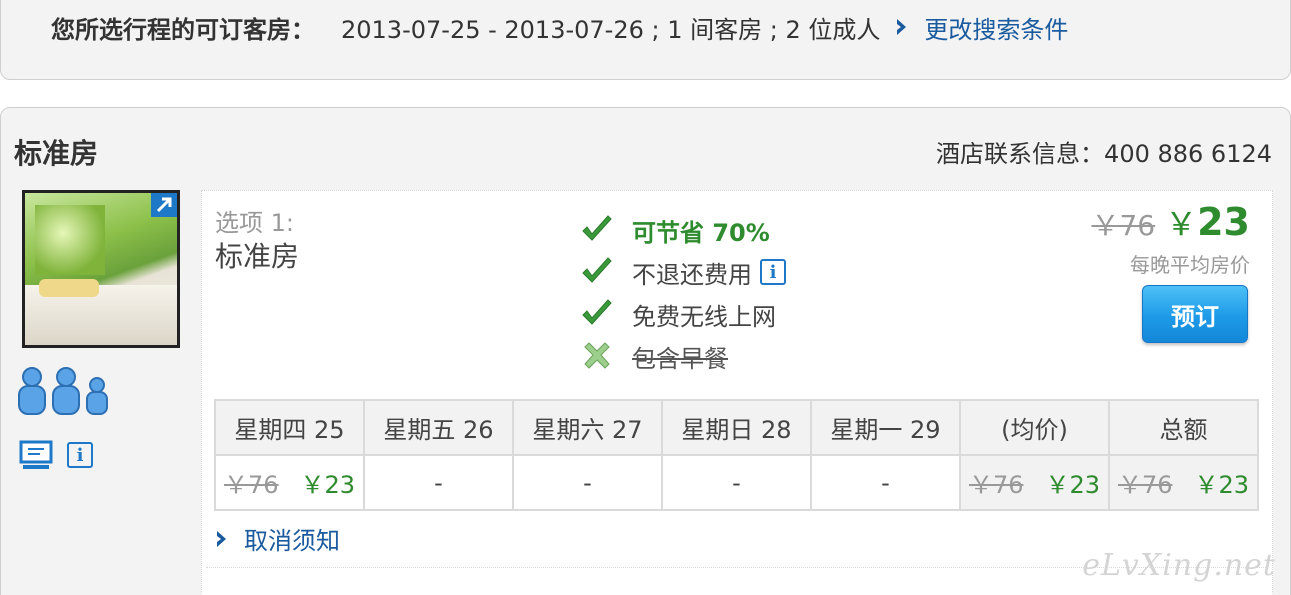 The image size is (1291, 595). I want to click on non-refundable-info-icon: i, so click(773, 272).